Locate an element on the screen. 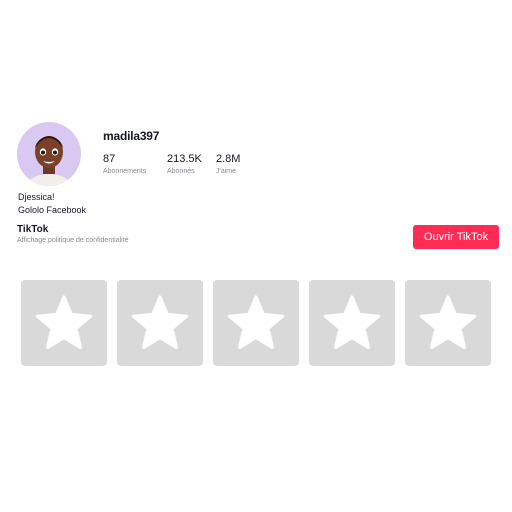  tiktok-brand: TikTok is located at coordinates (33, 229).